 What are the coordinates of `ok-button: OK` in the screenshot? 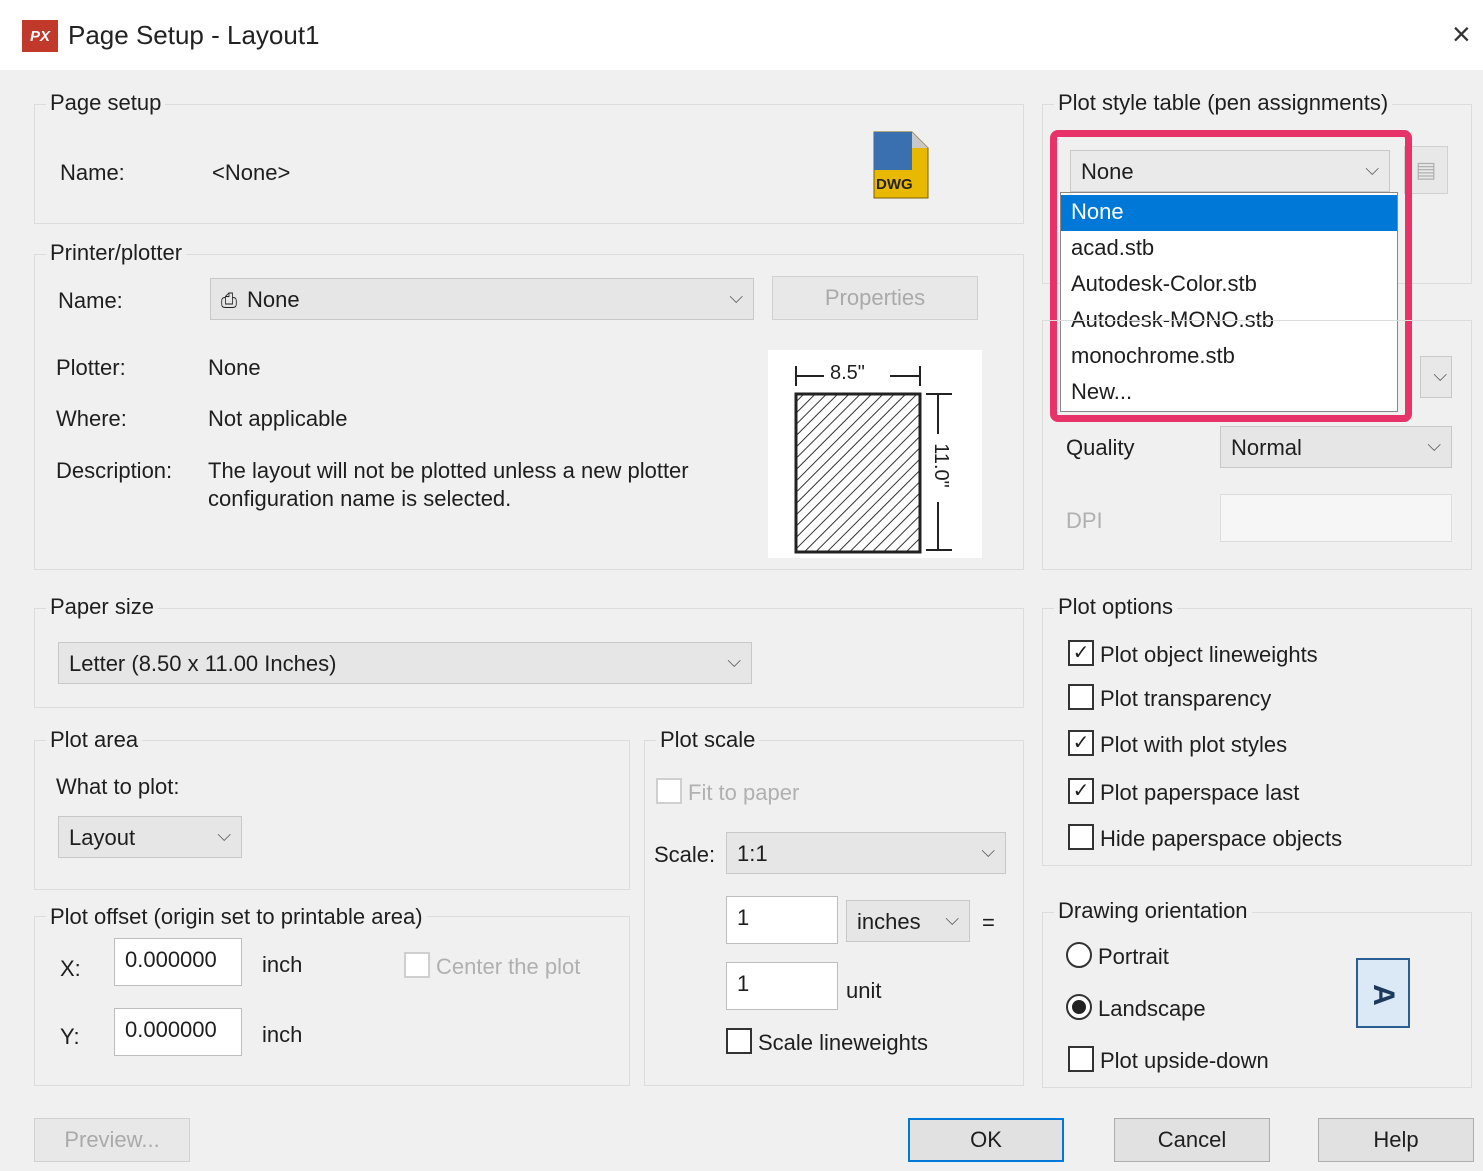 It's located at (986, 1140).